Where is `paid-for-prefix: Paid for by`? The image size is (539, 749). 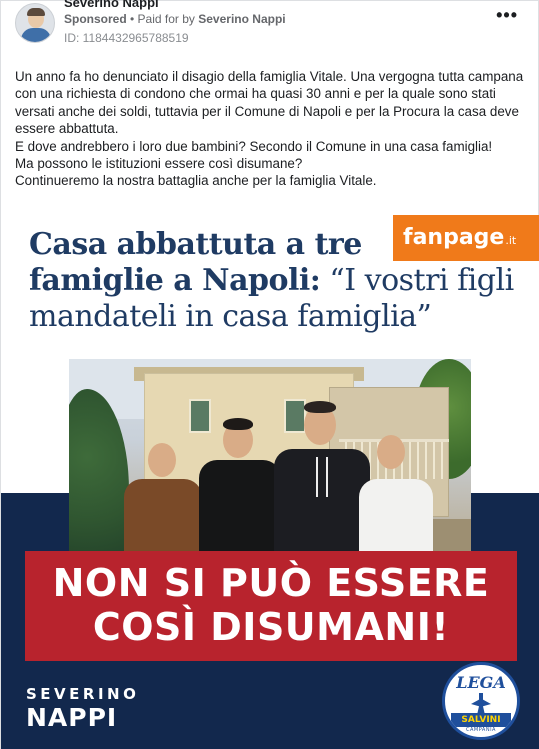 paid-for-prefix: Paid for by is located at coordinates (168, 19).